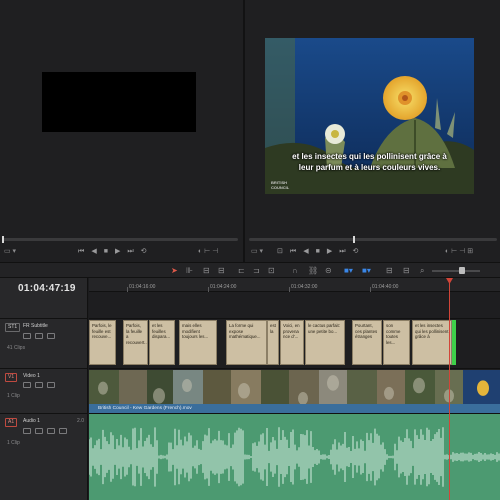 Image resolution: width=500 pixels, height=500 pixels. I want to click on zoom-custom-icon: ⌕, so click(422, 270).